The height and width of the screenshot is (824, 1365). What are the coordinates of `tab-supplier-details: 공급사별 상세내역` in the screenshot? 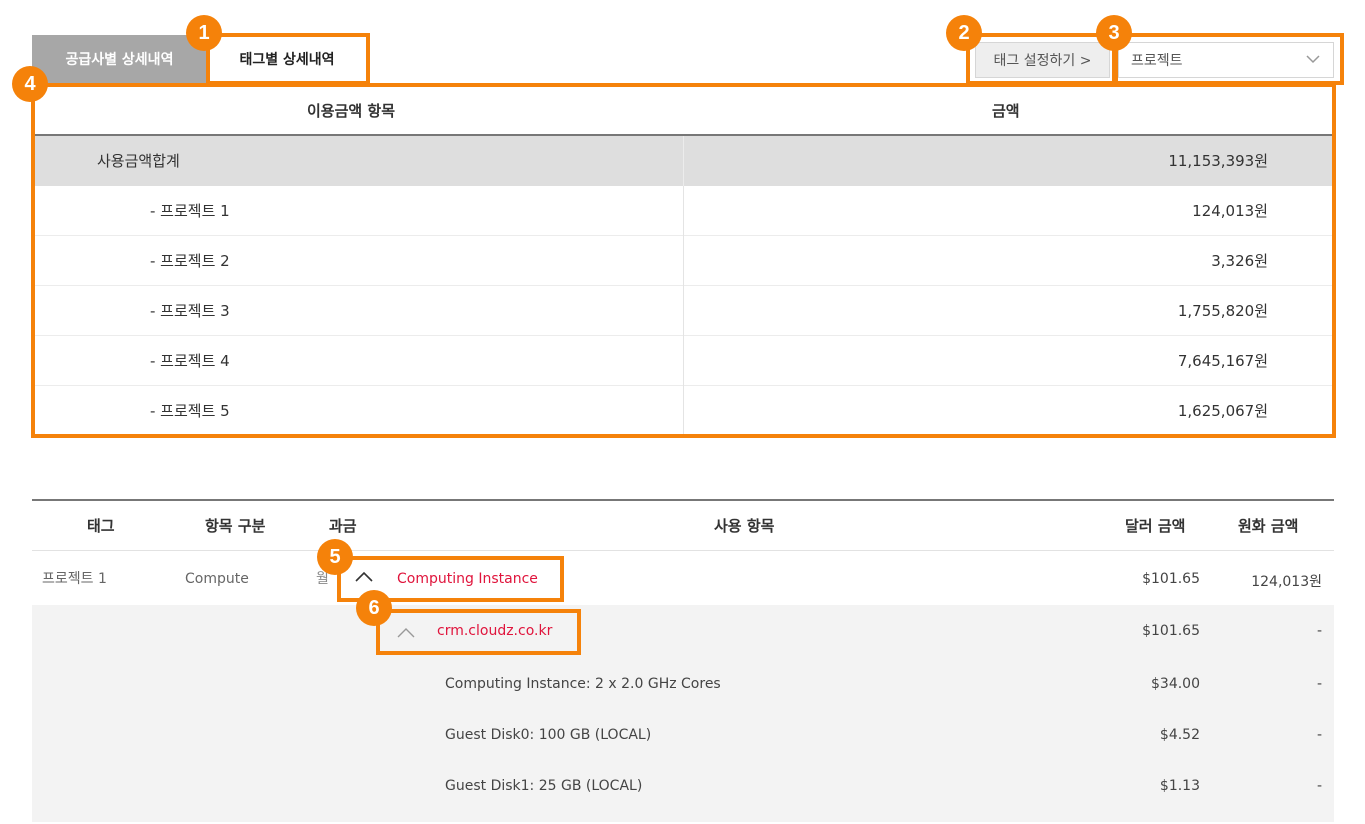 It's located at (119, 59).